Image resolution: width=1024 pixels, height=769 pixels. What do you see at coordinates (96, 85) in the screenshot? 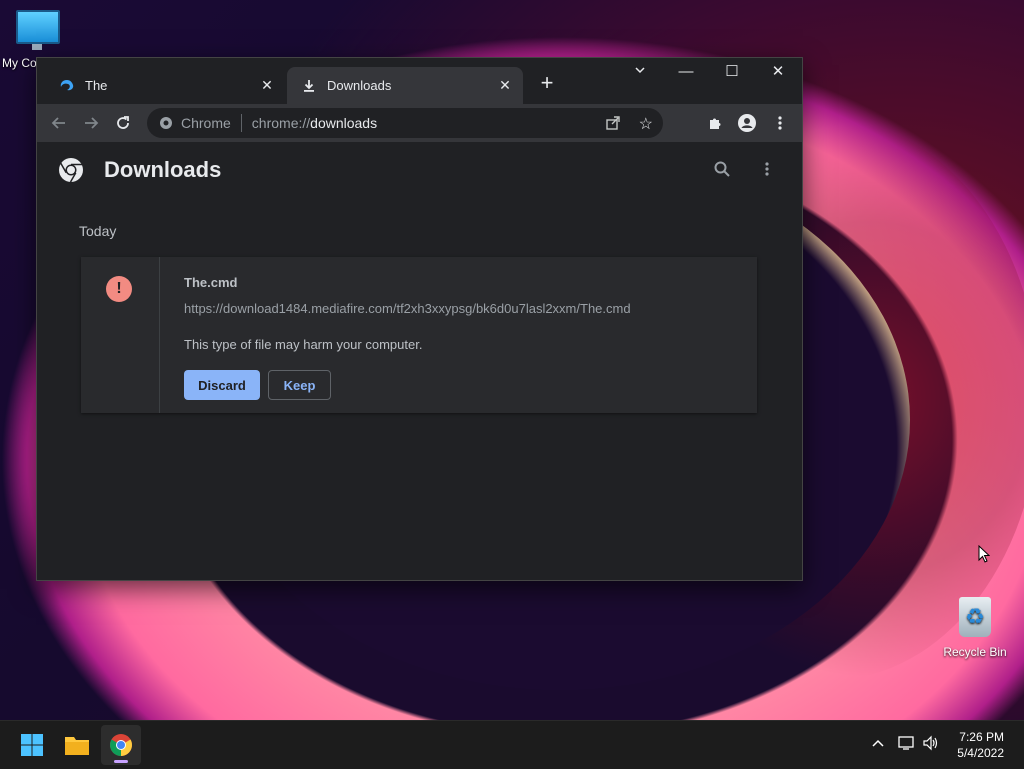
I see `tab-label: The` at bounding box center [96, 85].